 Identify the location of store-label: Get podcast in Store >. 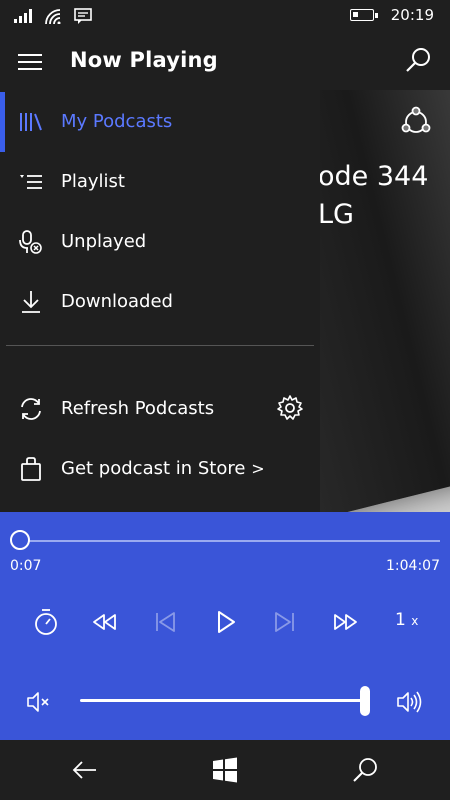
(163, 468).